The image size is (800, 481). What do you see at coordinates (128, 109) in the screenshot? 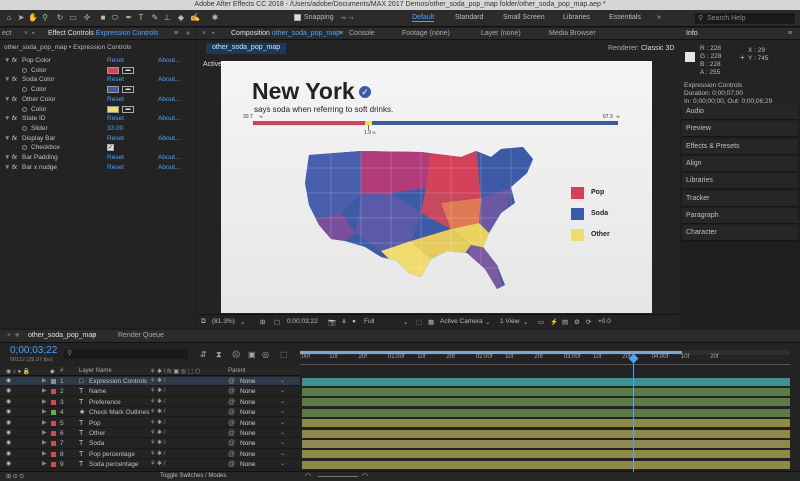
I see `eyedropper-icon: ▬` at bounding box center [128, 109].